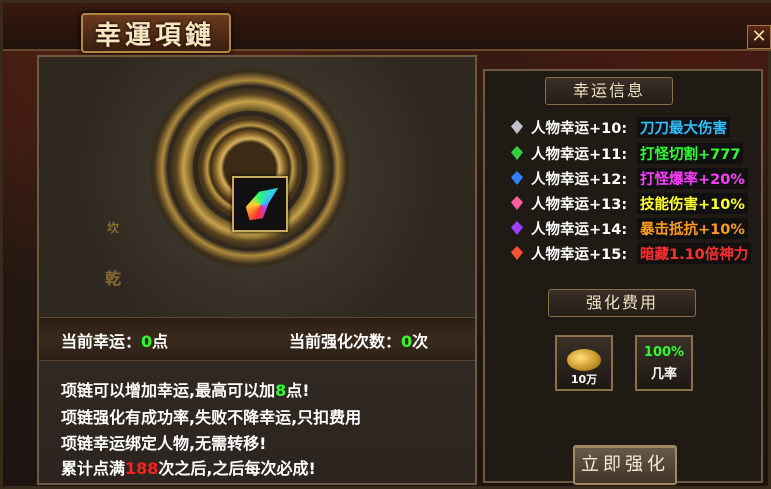 This screenshot has height=489, width=771. Describe the element at coordinates (683, 127) in the screenshot. I see `luck-reward: 刀刀最大伤害` at that location.